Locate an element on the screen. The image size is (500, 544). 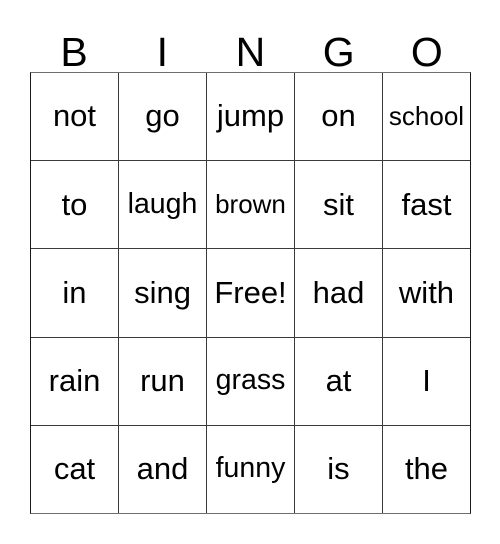
bingo-cell: on is located at coordinates (338, 117).